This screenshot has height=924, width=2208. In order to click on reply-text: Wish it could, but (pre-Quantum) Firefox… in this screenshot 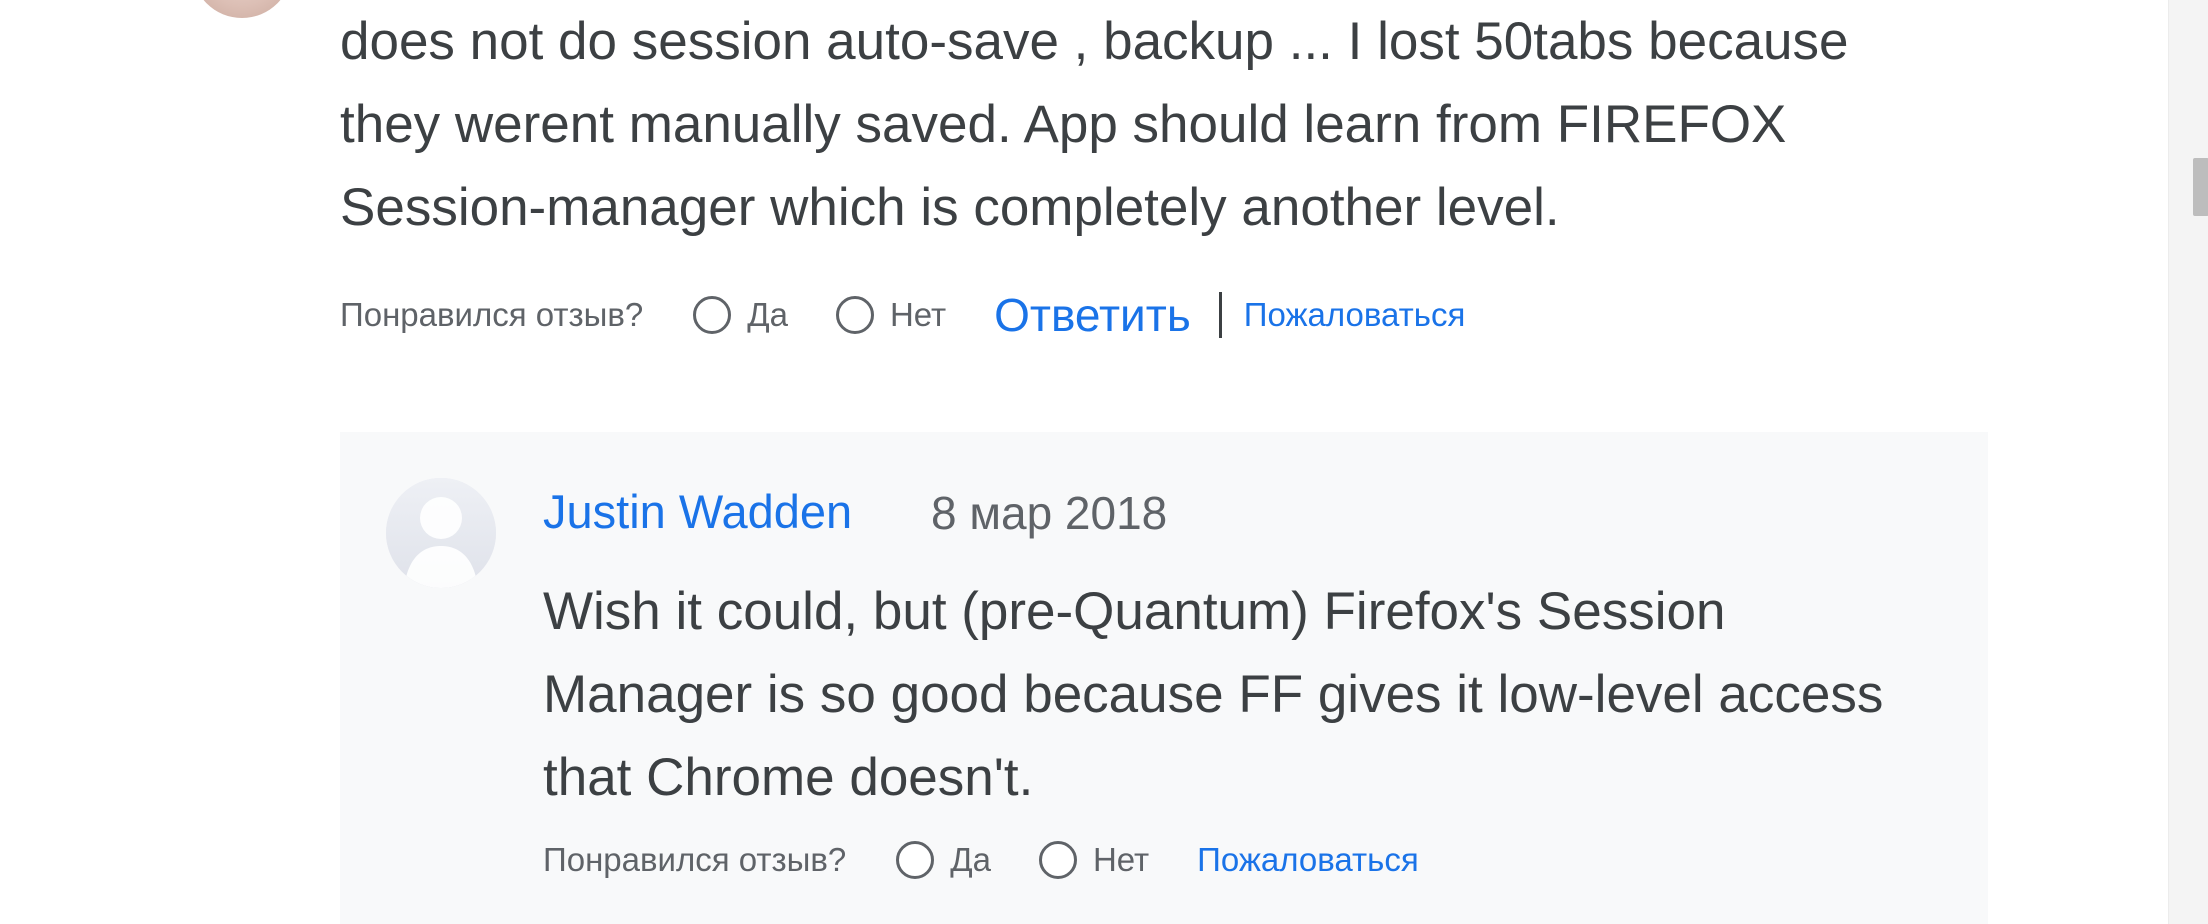, I will do `click(1213, 694)`.